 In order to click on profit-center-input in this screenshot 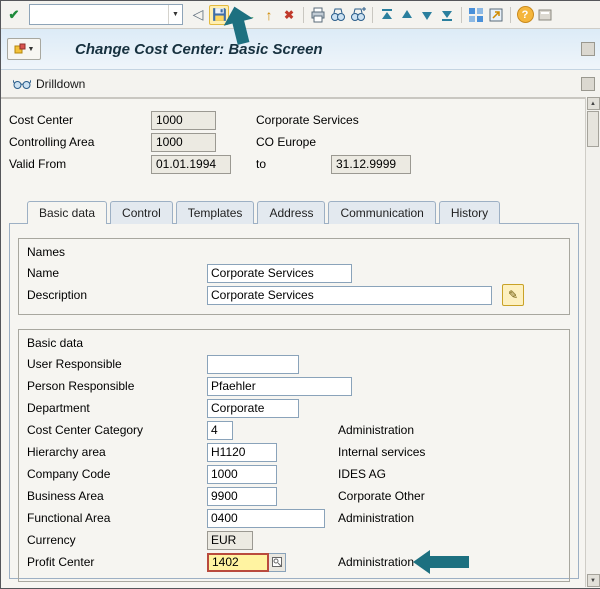, I will do `click(238, 562)`.